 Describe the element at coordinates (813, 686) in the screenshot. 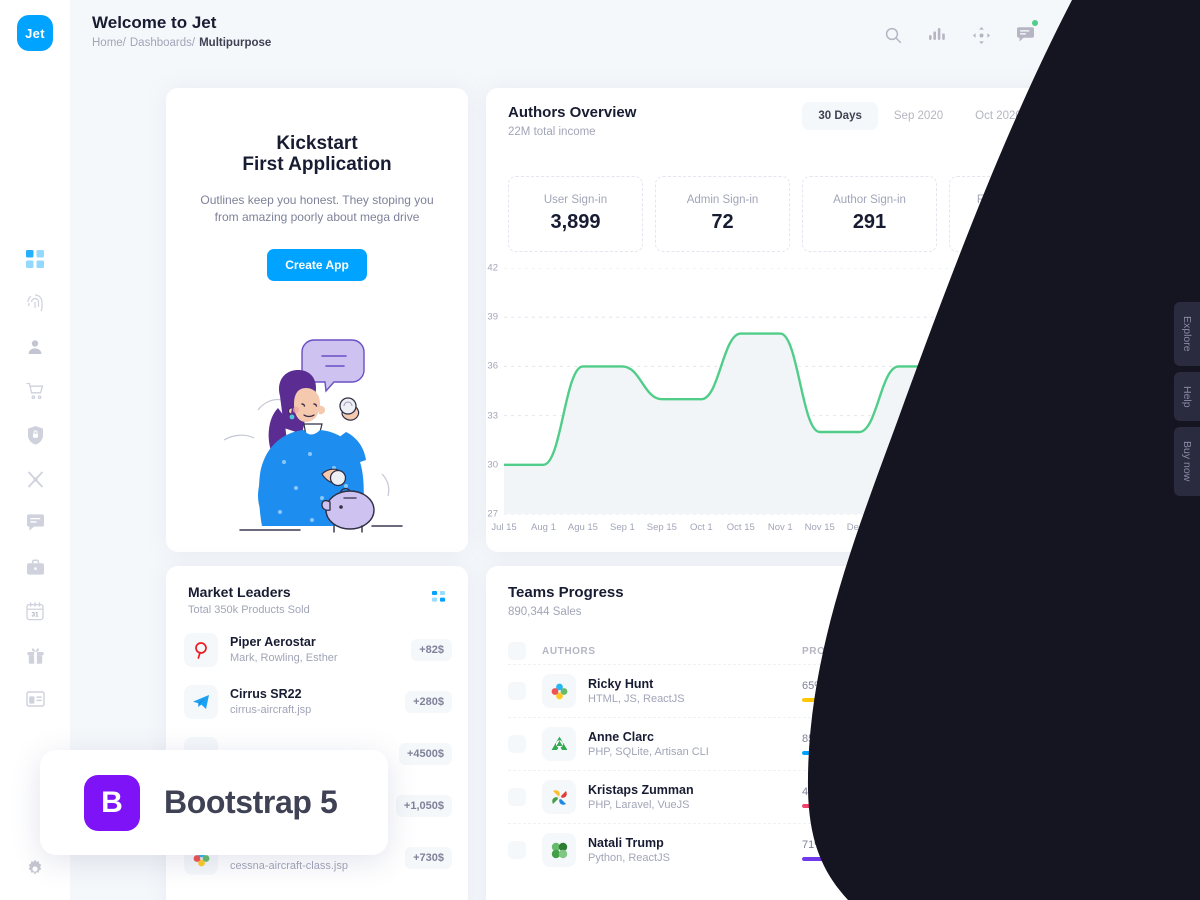

I see `progress-percent: 65%` at that location.